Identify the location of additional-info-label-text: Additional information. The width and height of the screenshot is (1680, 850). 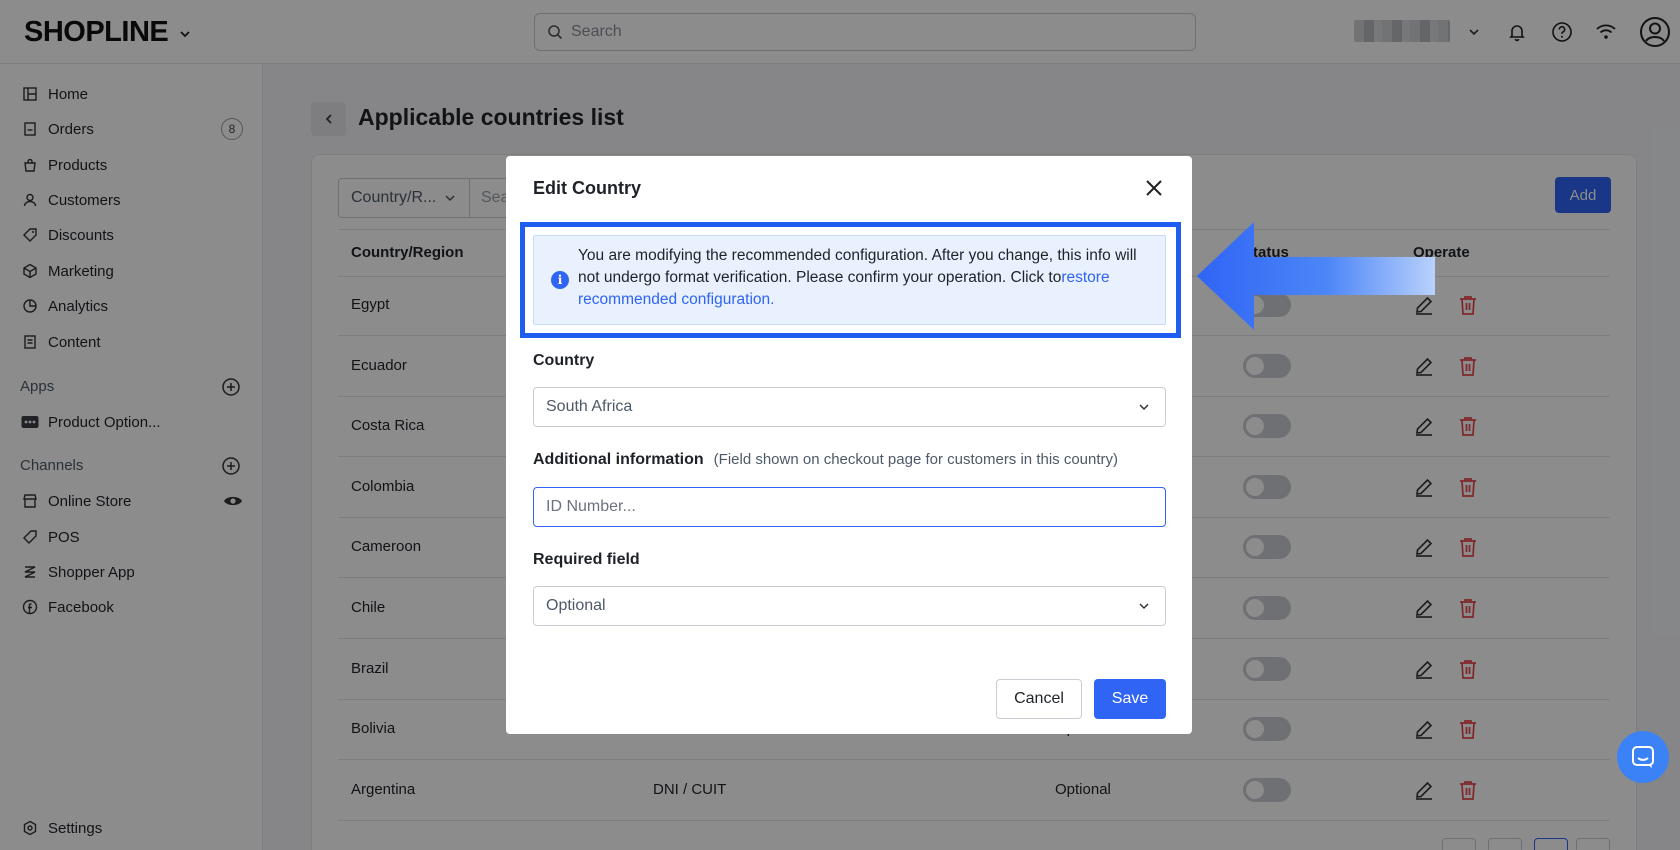
(618, 459).